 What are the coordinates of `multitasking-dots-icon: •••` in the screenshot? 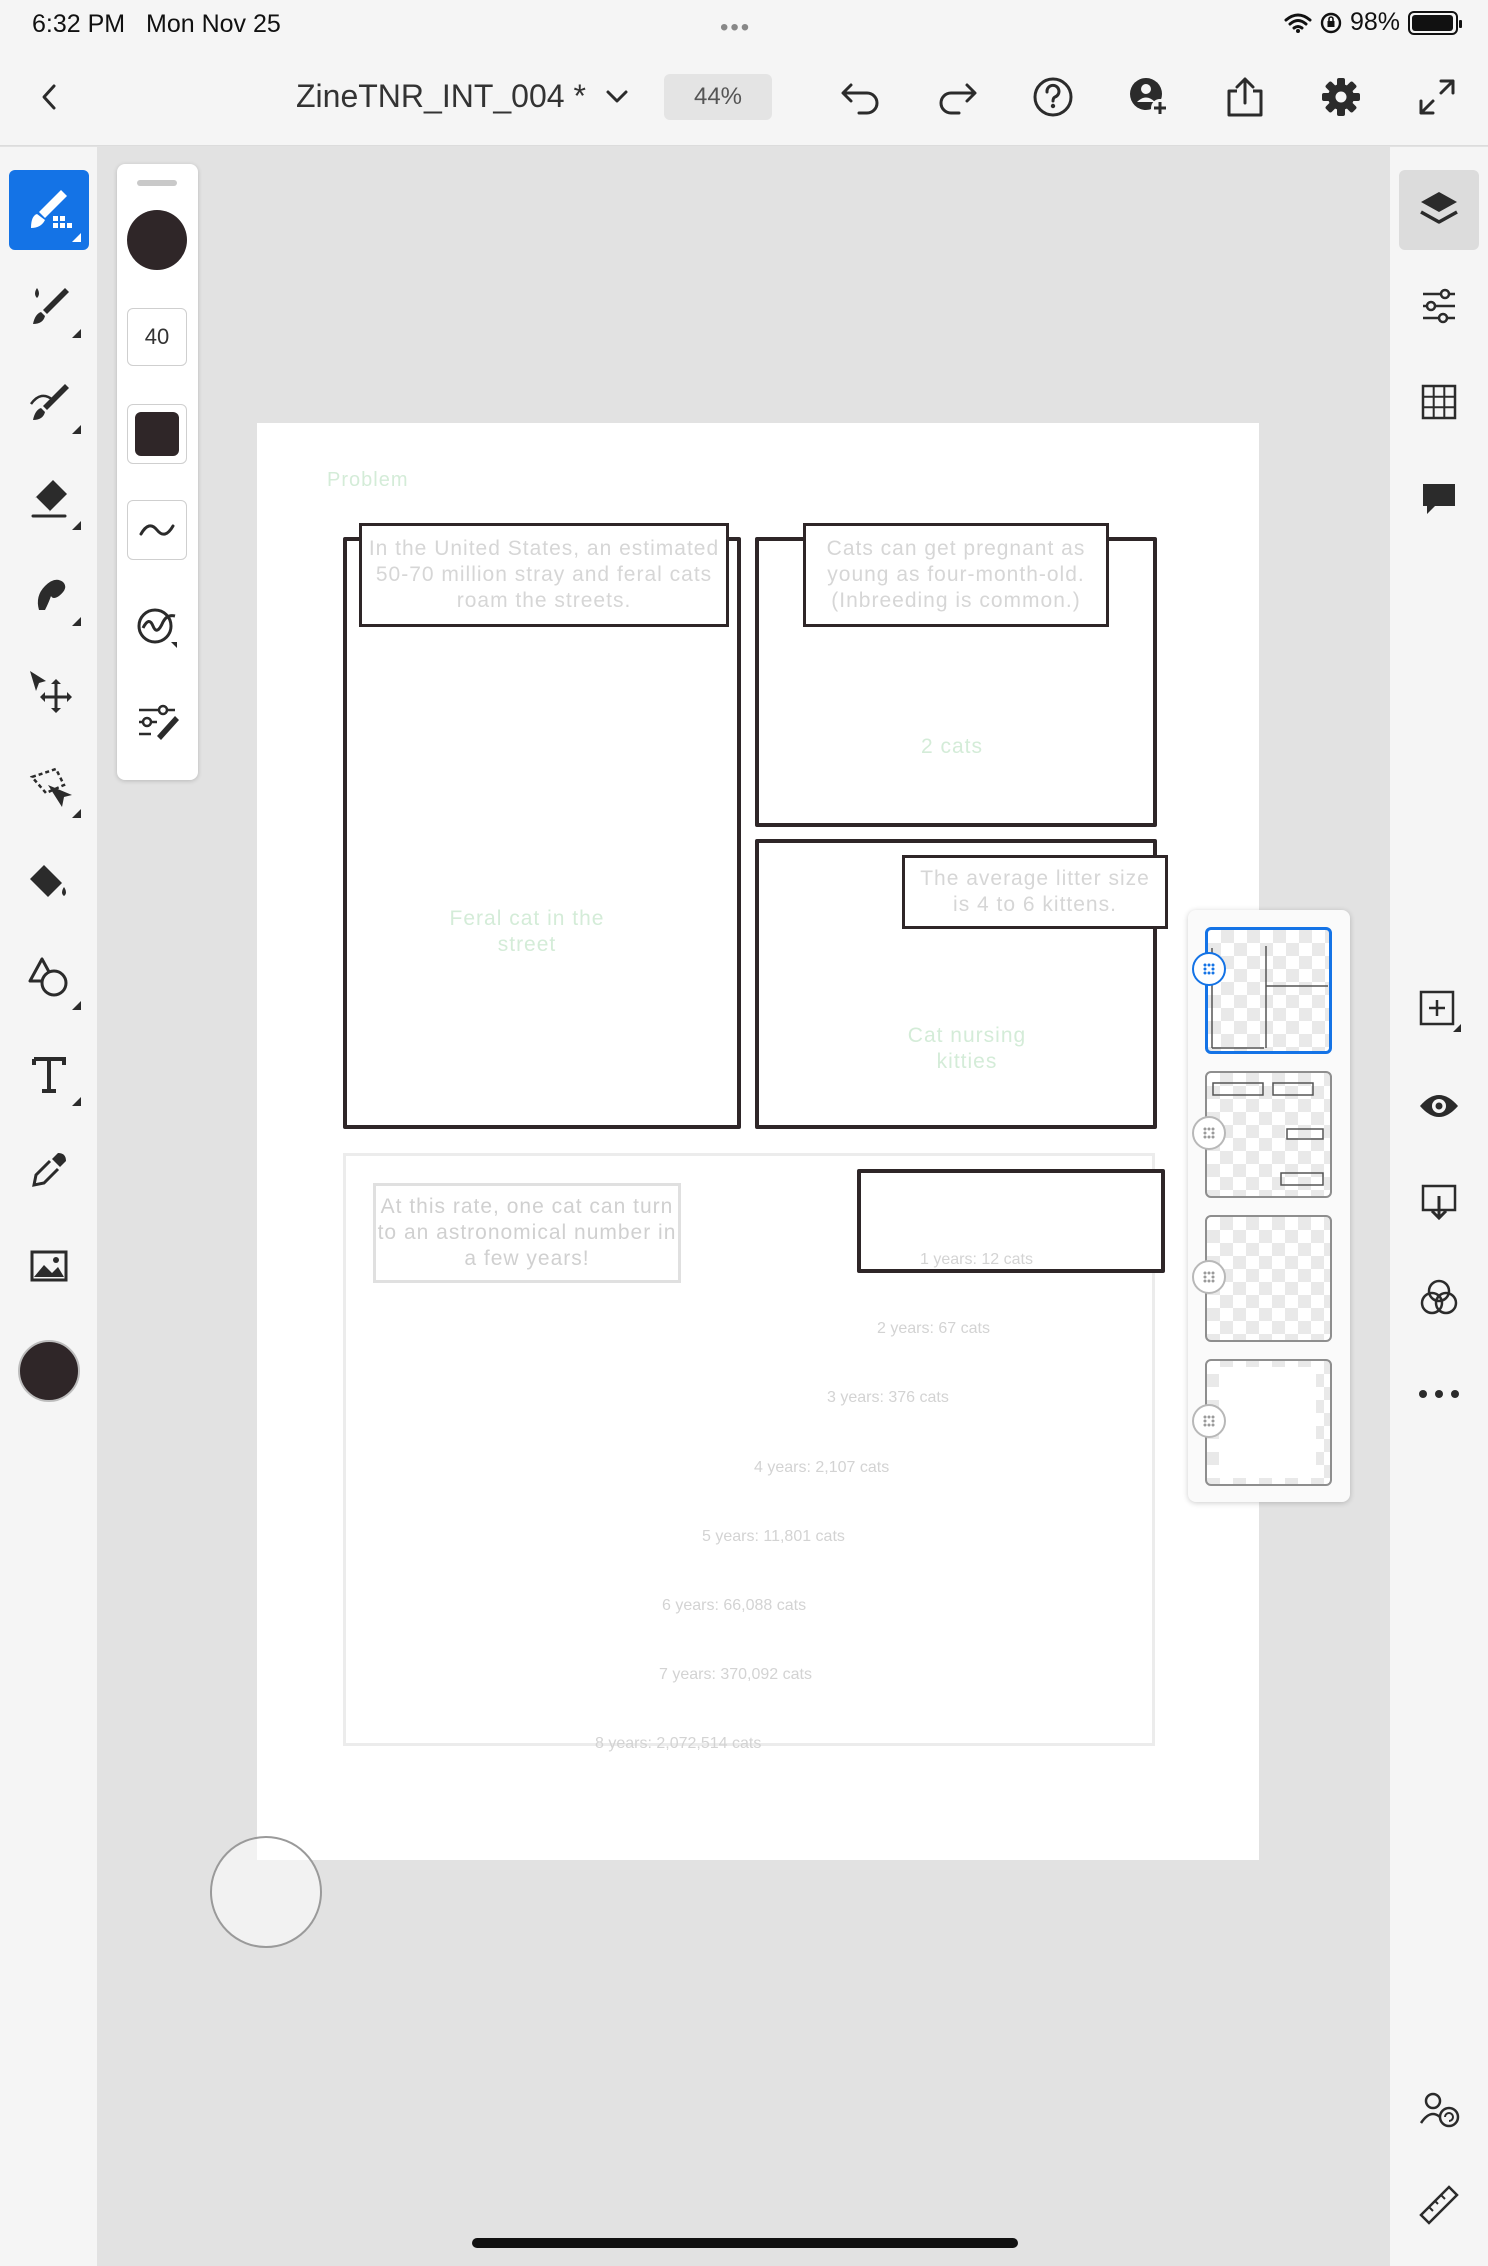 It's located at (735, 28).